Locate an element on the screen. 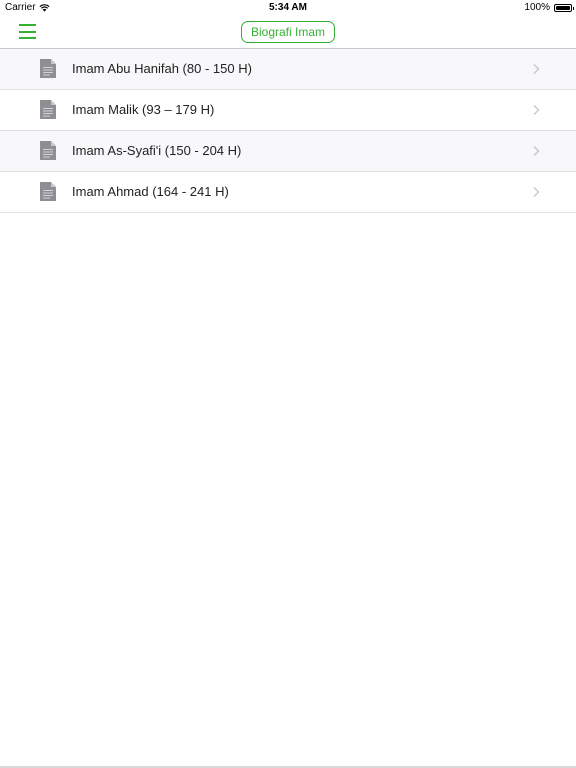 The height and width of the screenshot is (768, 576). list-item: Imam As-Syafi'i (150 - 204 H) is located at coordinates (288, 151).